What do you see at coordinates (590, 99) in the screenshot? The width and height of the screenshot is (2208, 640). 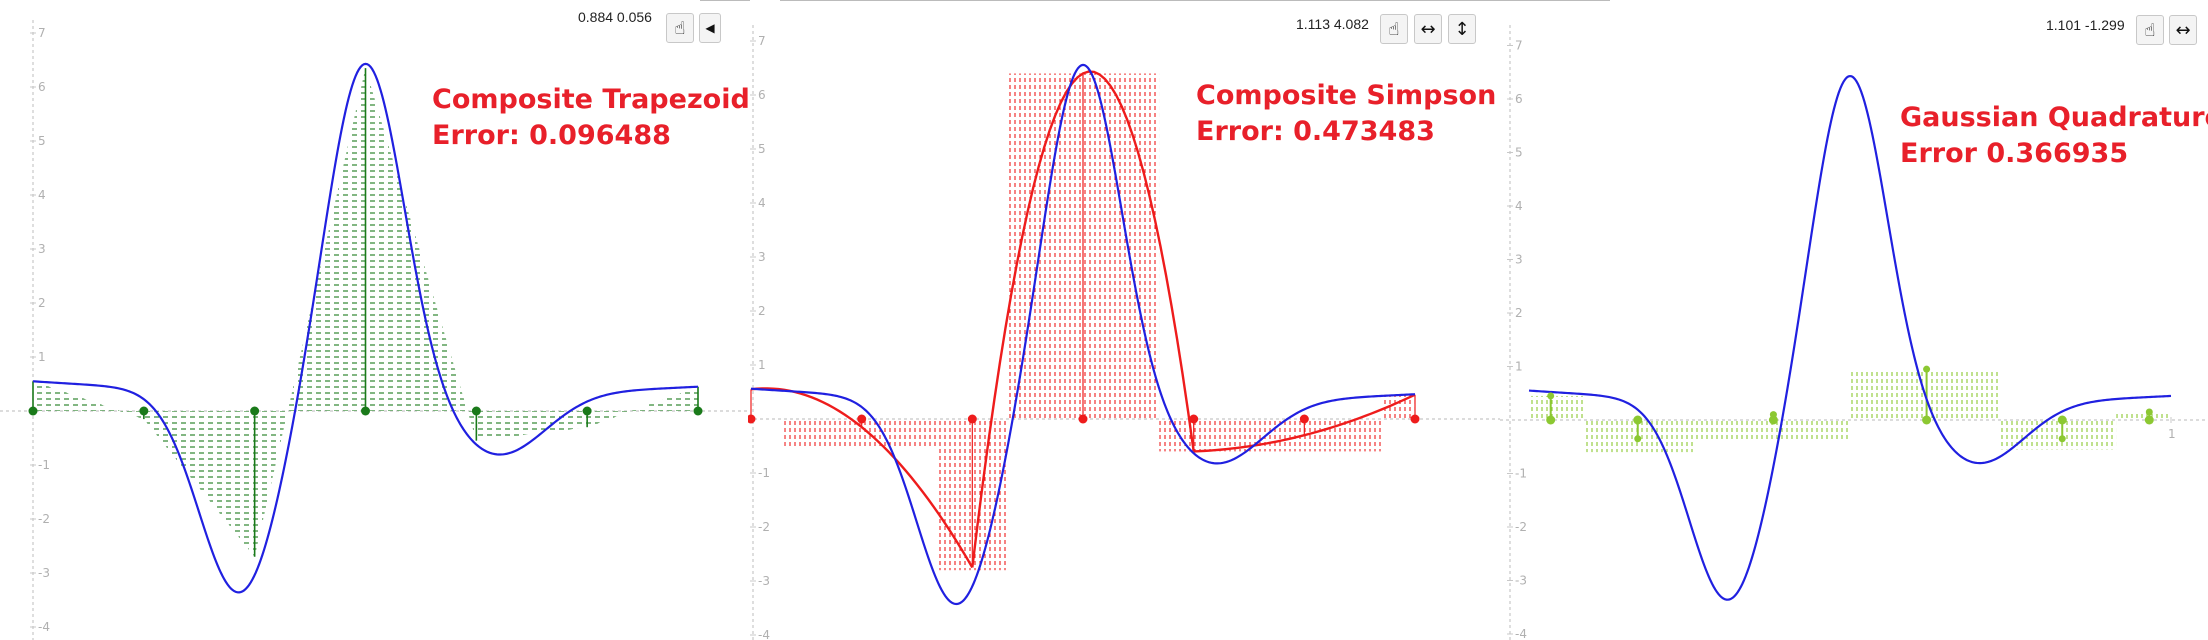 I see `trapezoid-title: Composite Trapezoid` at bounding box center [590, 99].